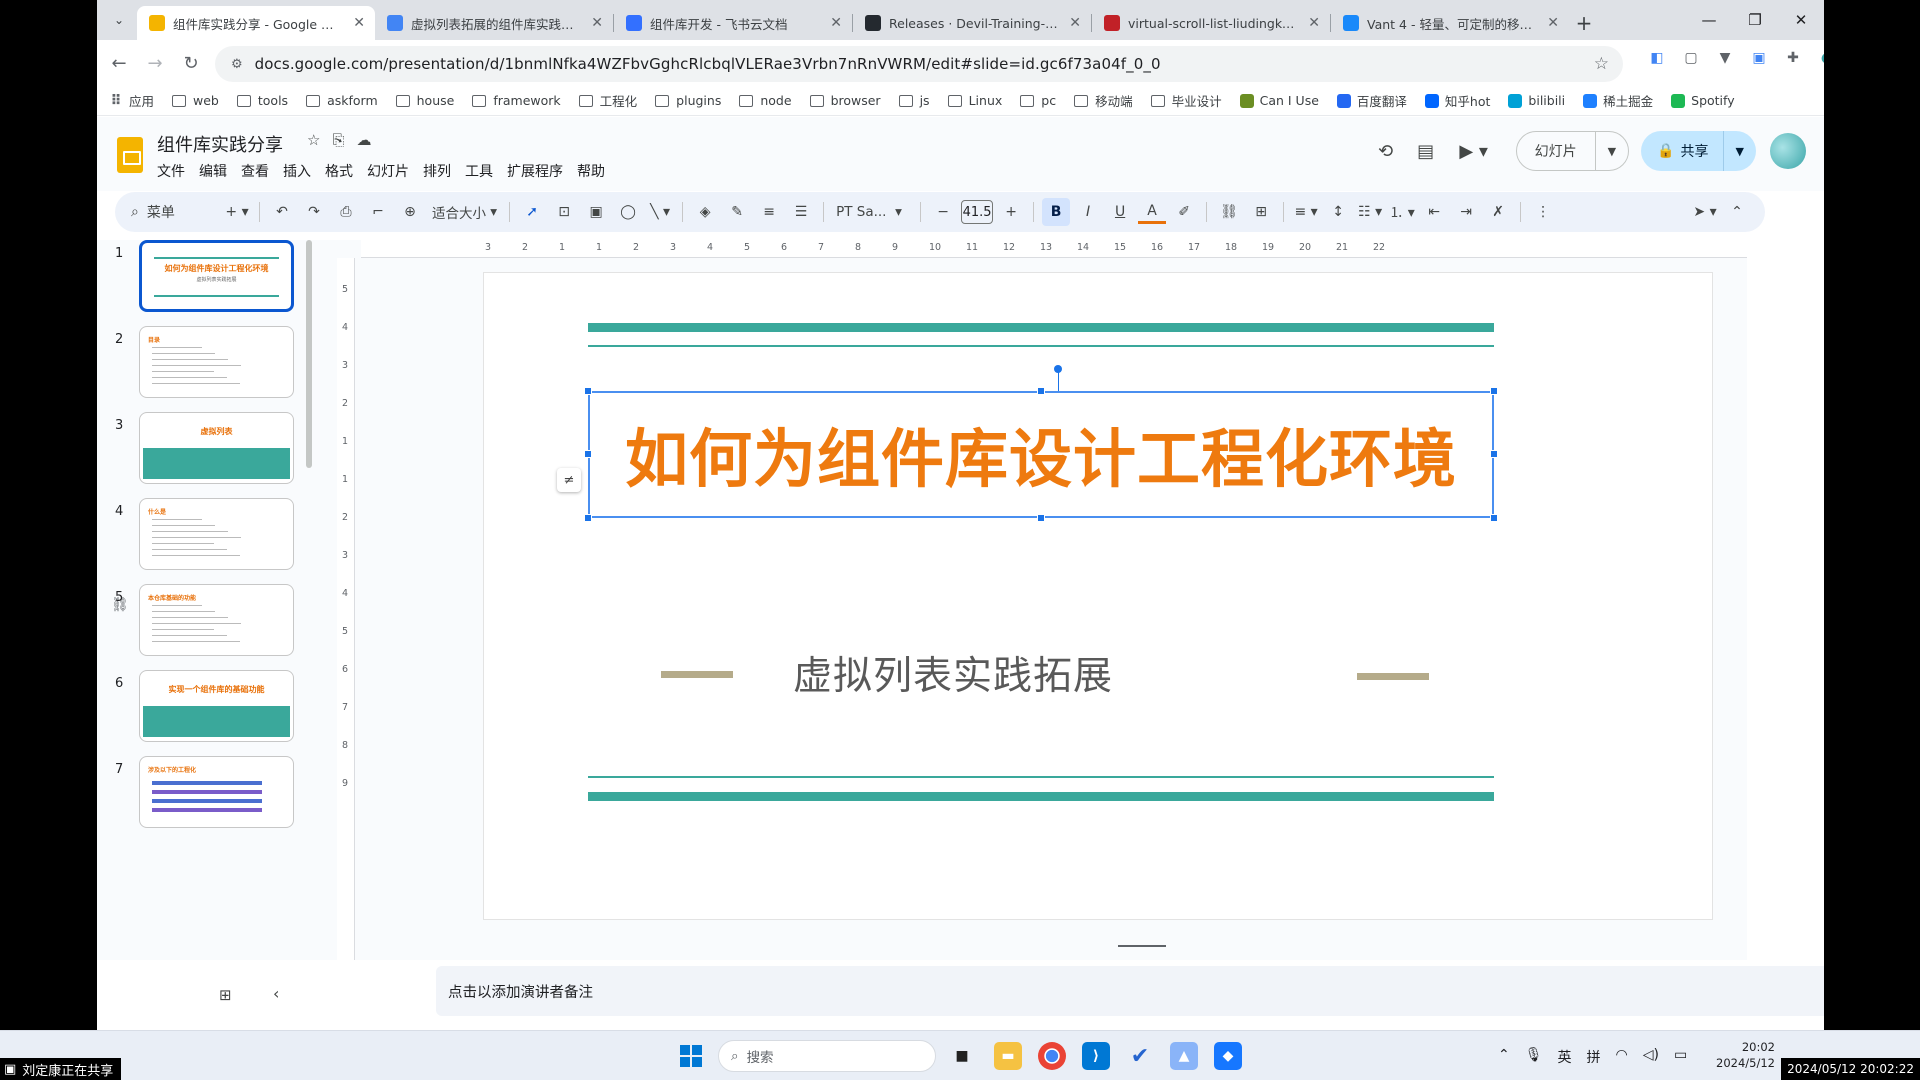 The width and height of the screenshot is (1920, 1080). I want to click on slide-thumbnail-row: 4 什么是, so click(227, 530).